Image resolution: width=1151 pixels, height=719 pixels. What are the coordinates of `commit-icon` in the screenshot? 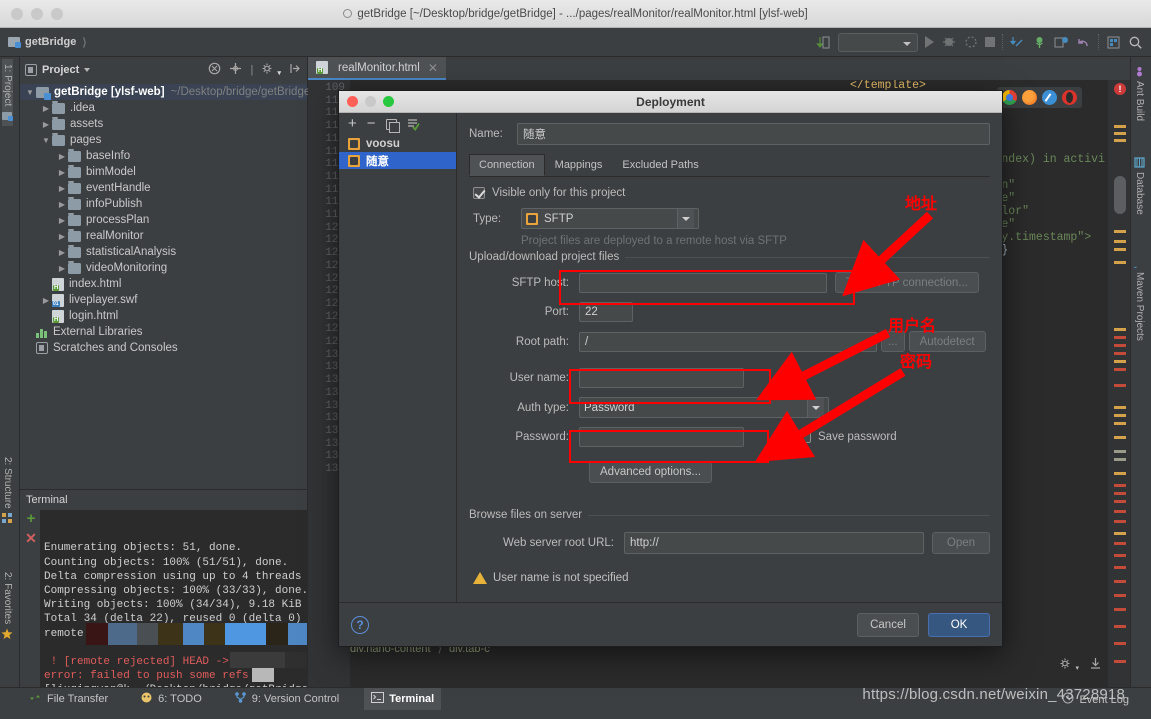 It's located at (1039, 42).